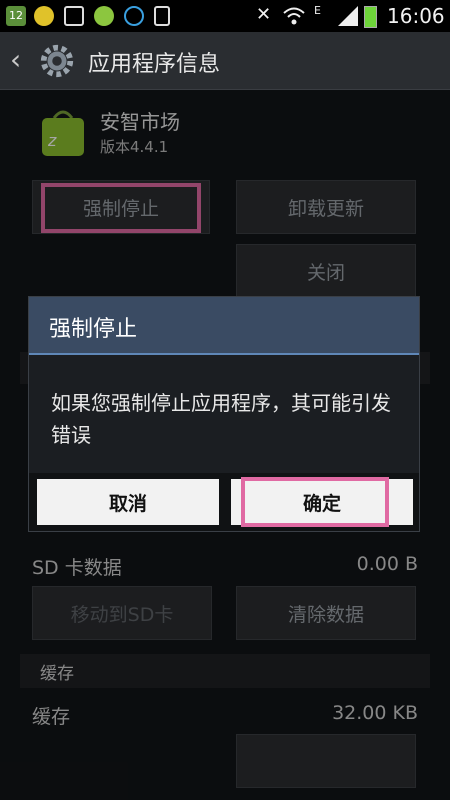  I want to click on p-app-icon, so click(134, 16).